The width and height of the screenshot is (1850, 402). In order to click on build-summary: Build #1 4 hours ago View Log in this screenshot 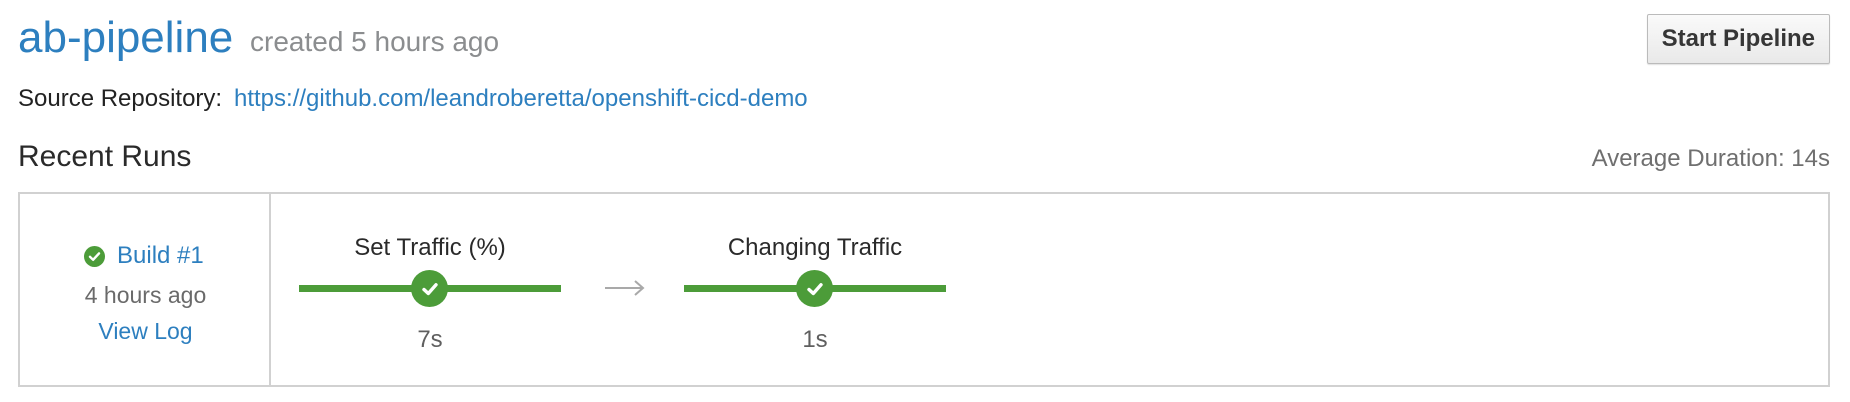, I will do `click(145, 289)`.